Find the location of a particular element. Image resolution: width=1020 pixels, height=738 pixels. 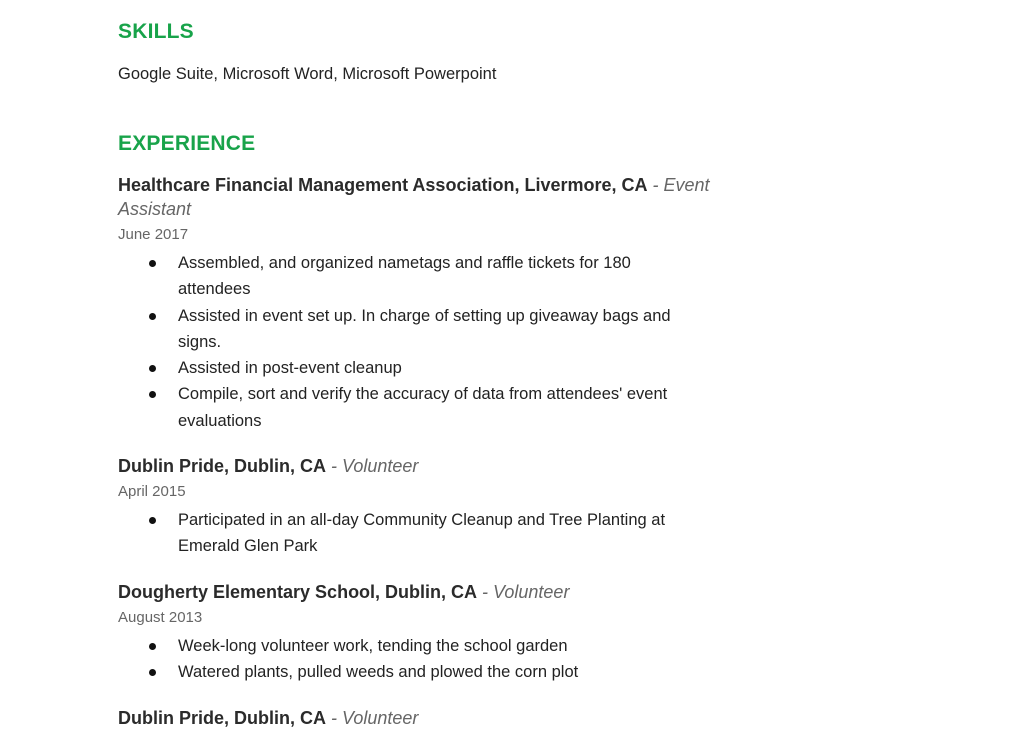

experience-heading: EXPERIENCE is located at coordinates (187, 143).